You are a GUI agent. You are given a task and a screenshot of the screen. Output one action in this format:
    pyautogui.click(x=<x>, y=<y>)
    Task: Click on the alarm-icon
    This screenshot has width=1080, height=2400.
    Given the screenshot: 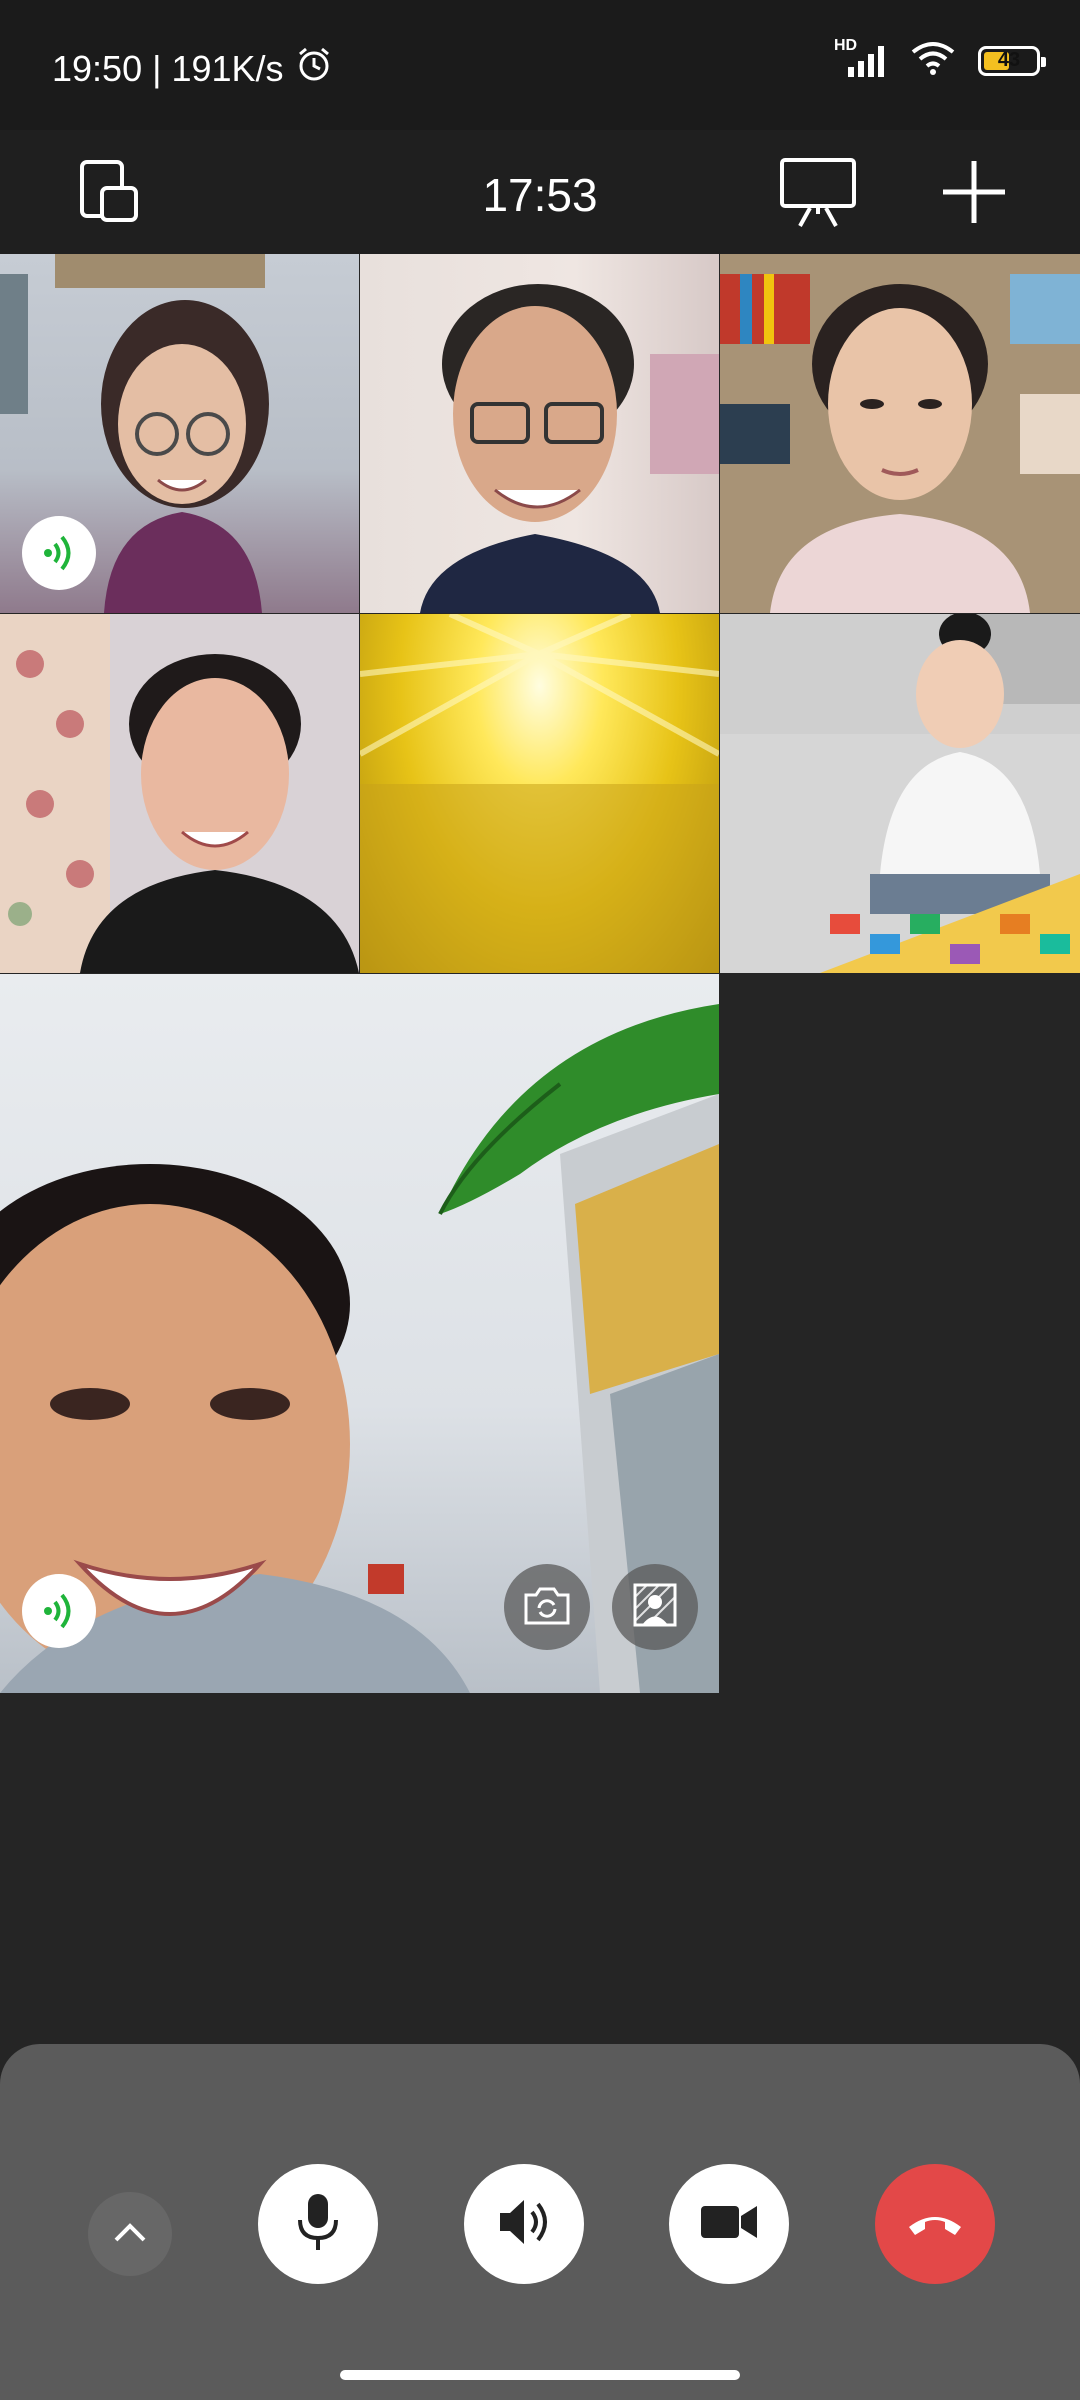 What is the action you would take?
    pyautogui.click(x=314, y=68)
    